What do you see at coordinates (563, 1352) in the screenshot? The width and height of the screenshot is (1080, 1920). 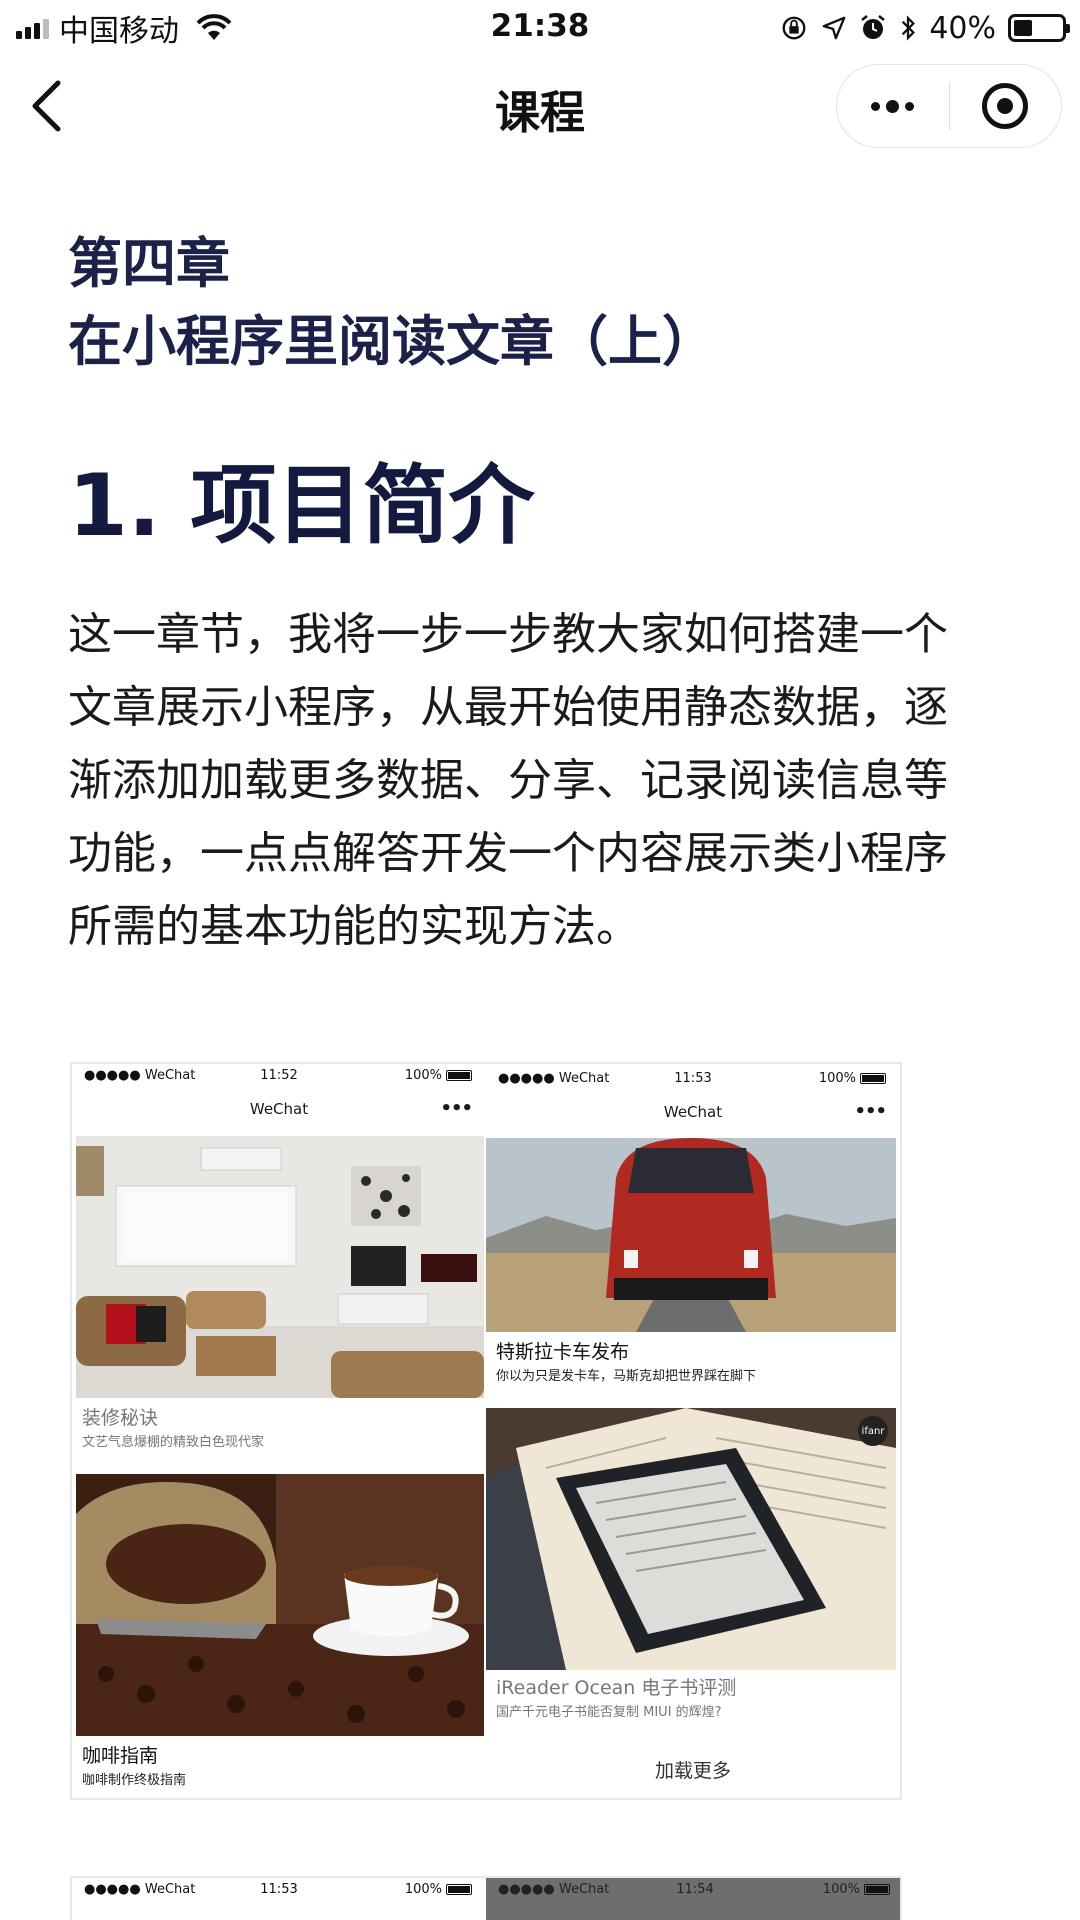 I see `card-title: 特斯拉卡车发布` at bounding box center [563, 1352].